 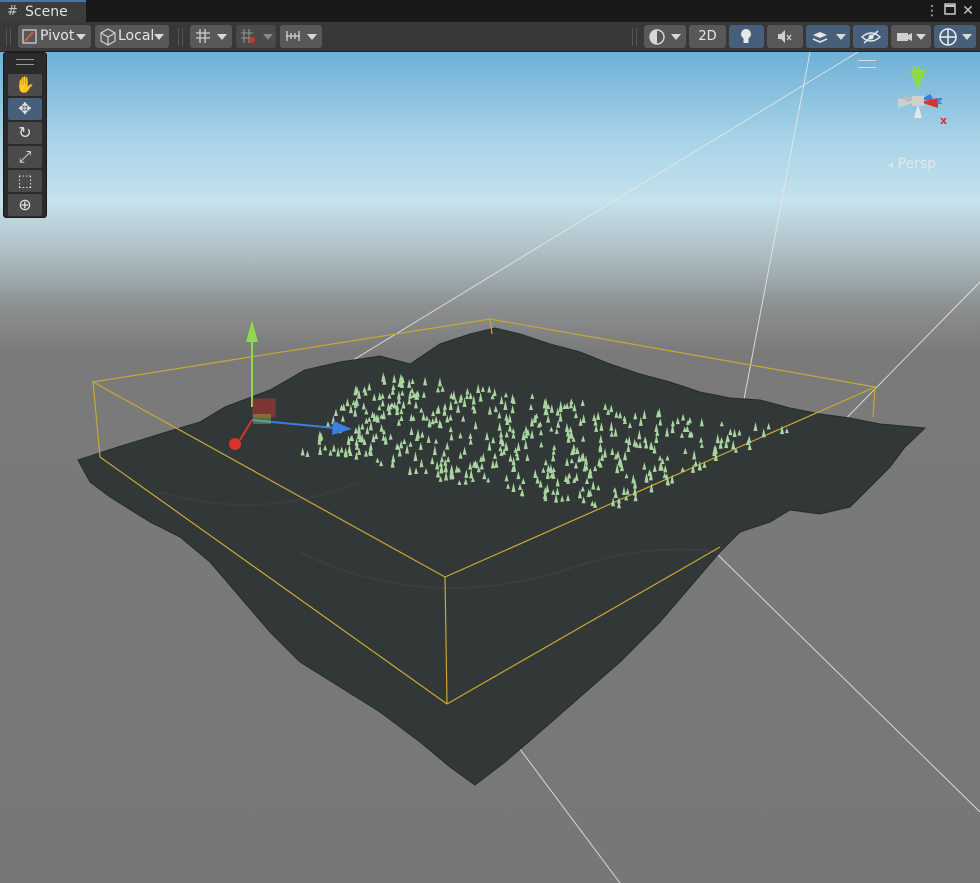 I want to click on x-axis-label: x, so click(x=944, y=120).